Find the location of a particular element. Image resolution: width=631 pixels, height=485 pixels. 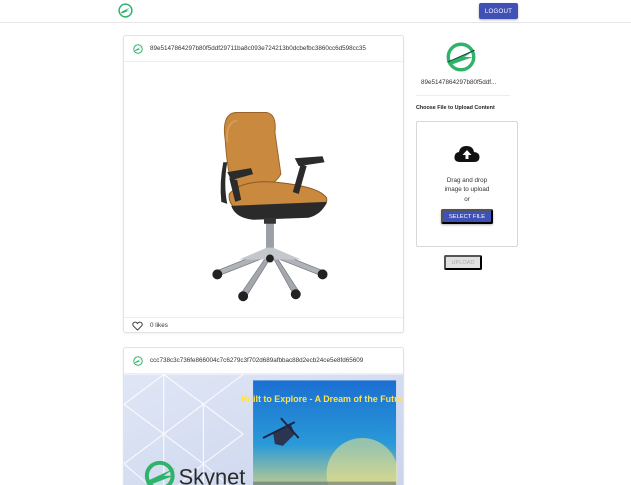

dropzone-instructions: Drag and drop image to upload is located at coordinates (467, 185).